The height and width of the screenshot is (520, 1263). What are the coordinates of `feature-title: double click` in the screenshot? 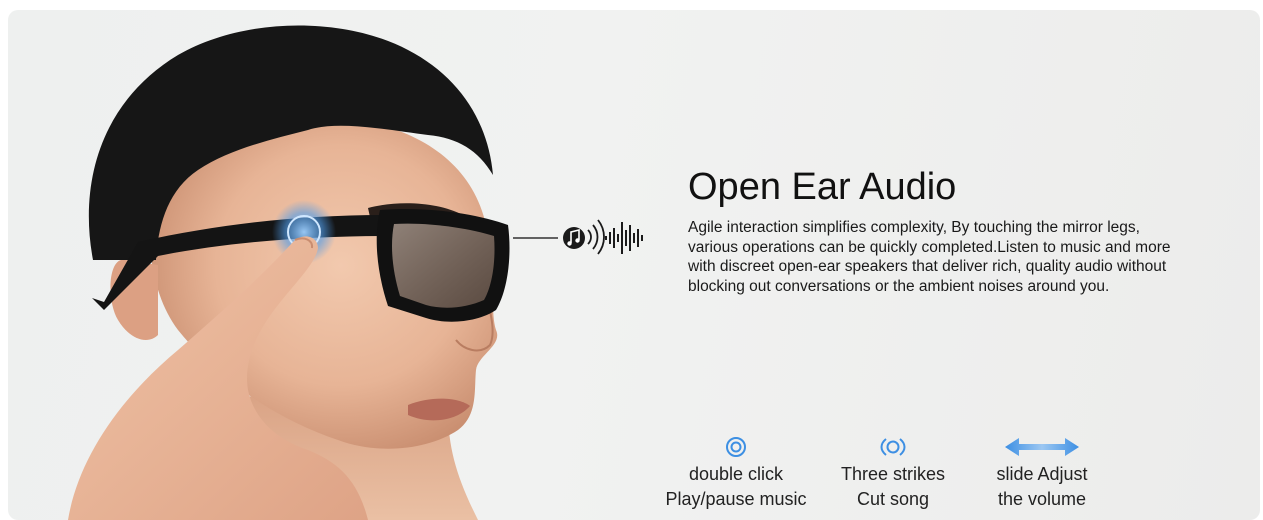 It's located at (736, 474).